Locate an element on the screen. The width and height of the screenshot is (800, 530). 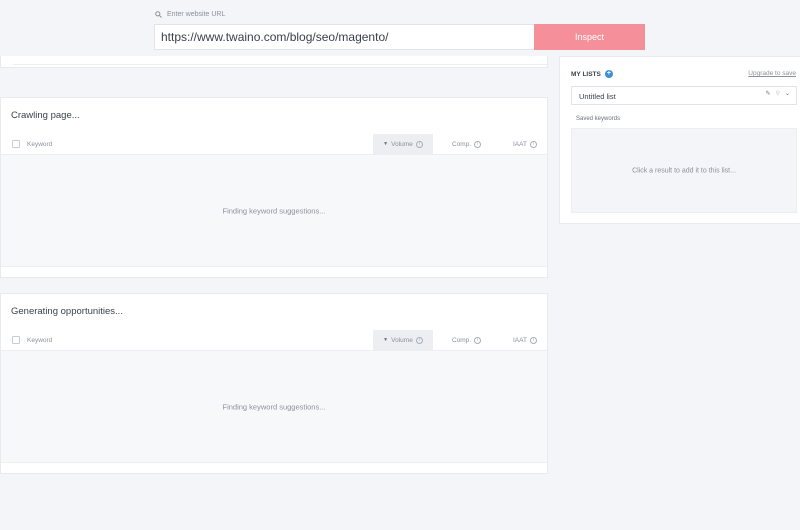
upgrade-link: Upgrade to save is located at coordinates (772, 73).